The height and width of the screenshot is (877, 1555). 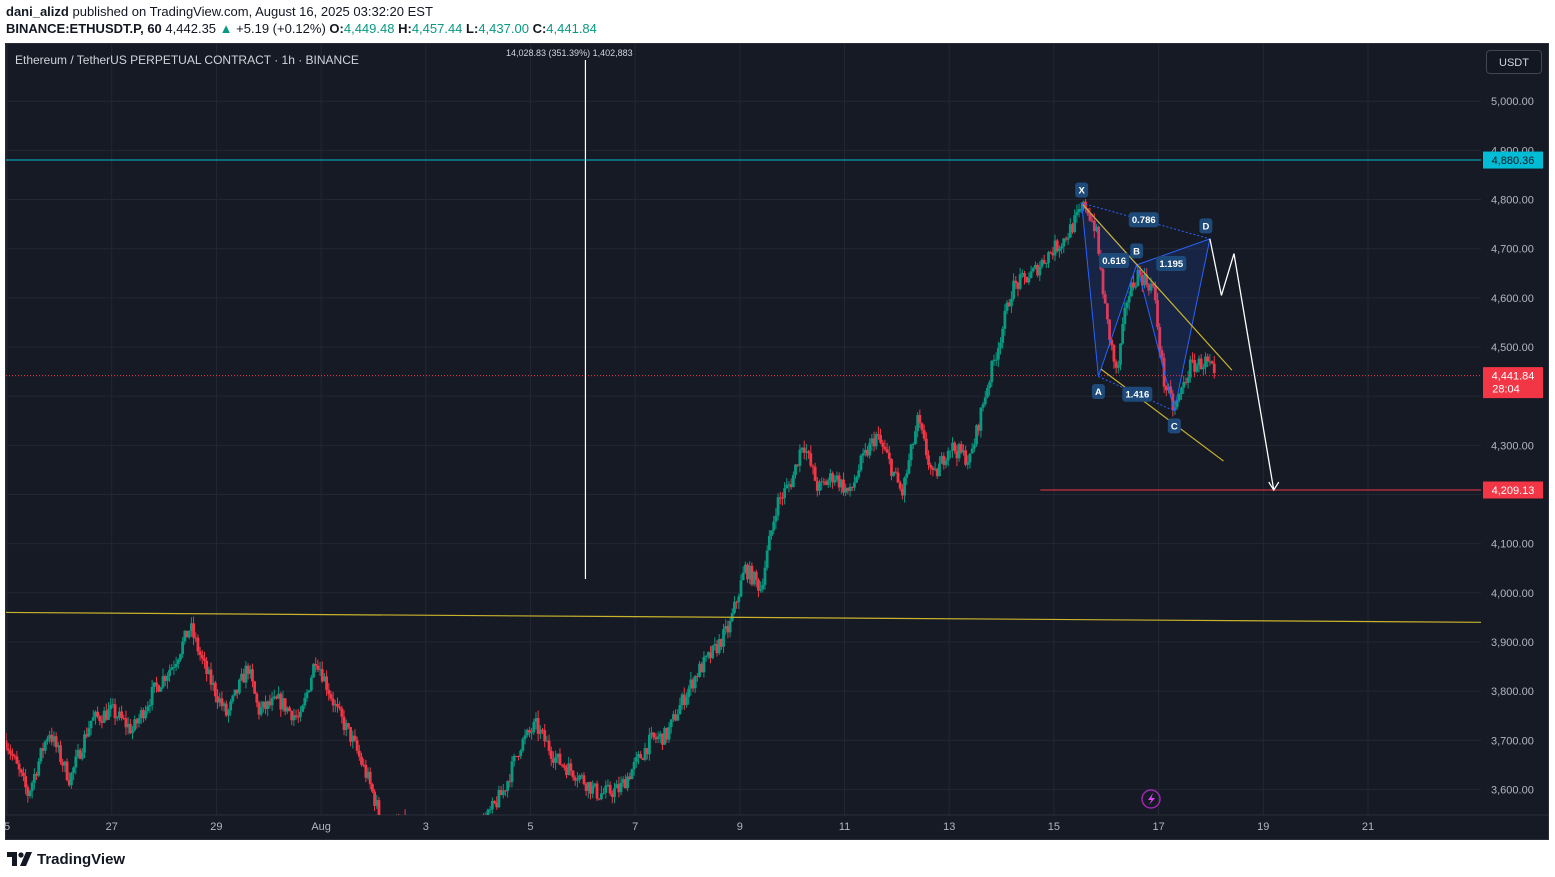 What do you see at coordinates (1513, 377) in the screenshot?
I see `badge-last-price: 4,441.84` at bounding box center [1513, 377].